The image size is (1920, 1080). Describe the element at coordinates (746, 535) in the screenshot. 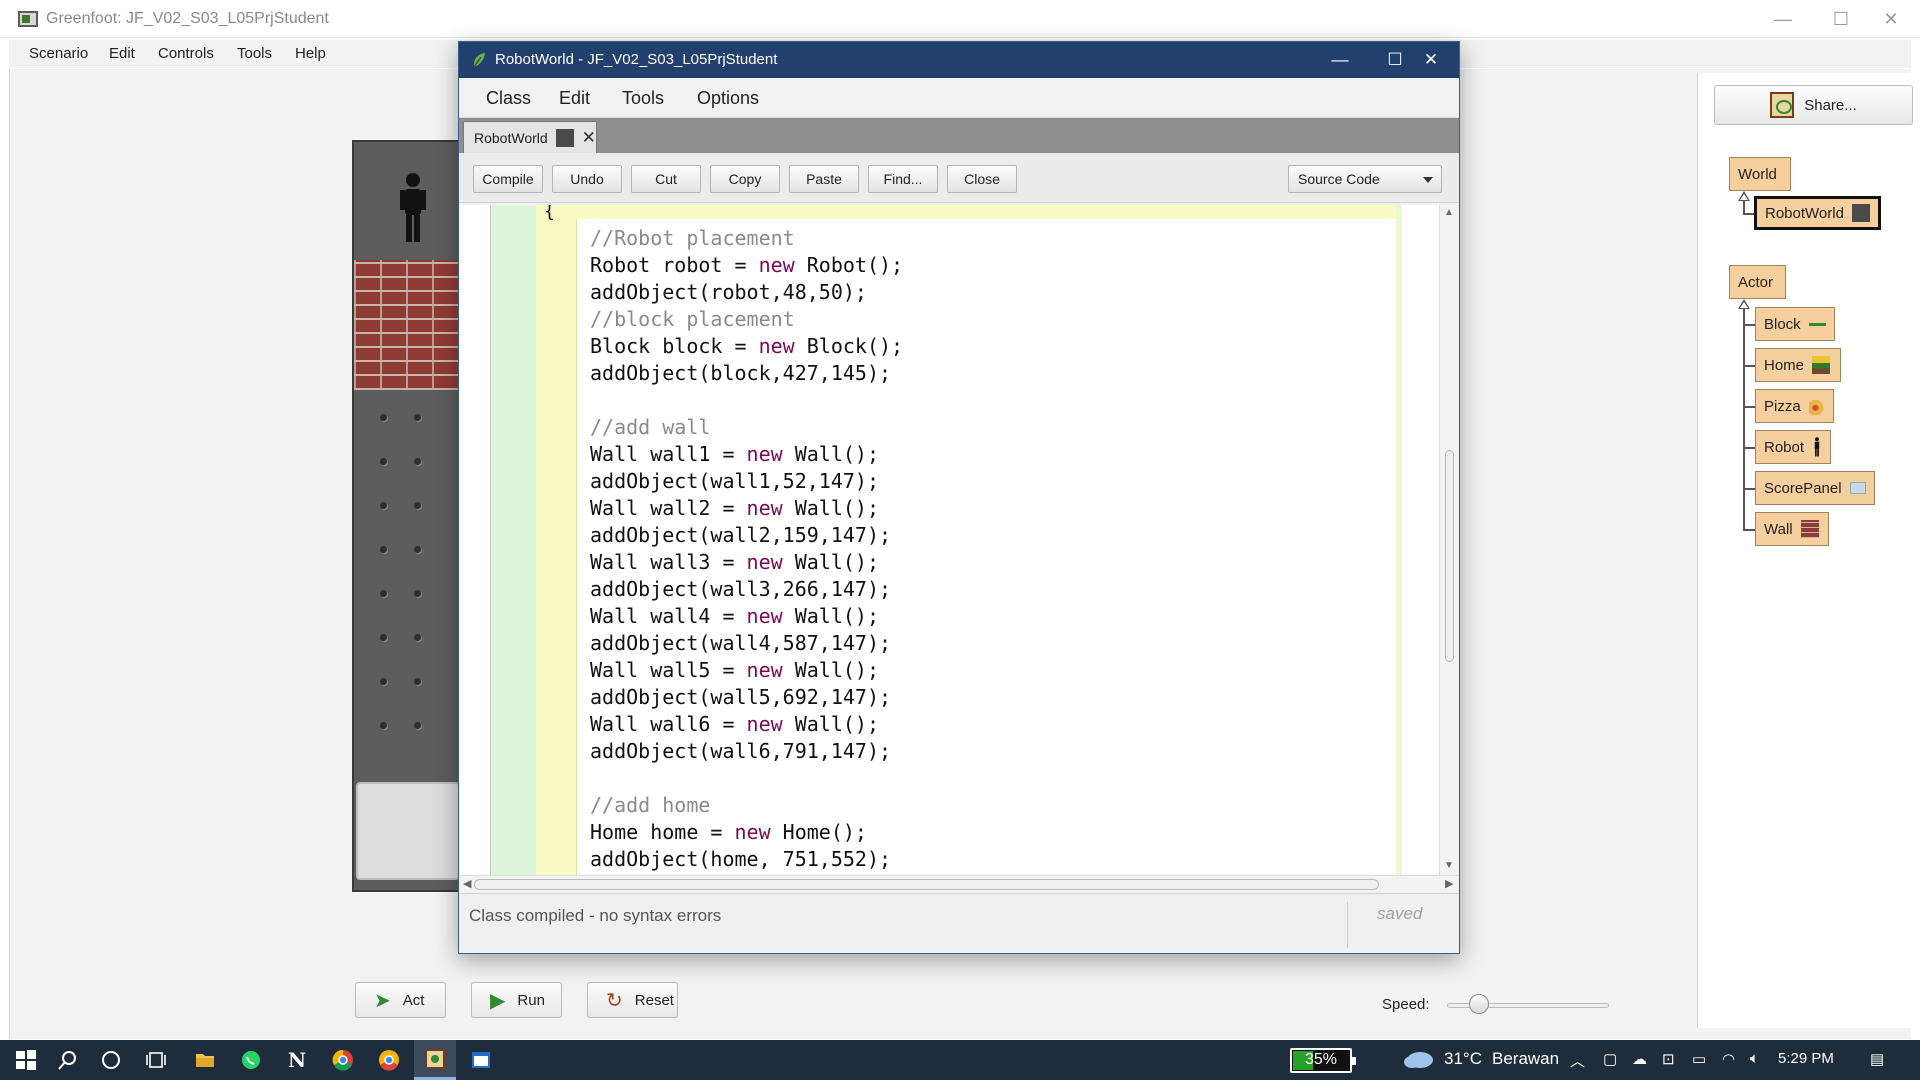

I see `code-line: addObject(wall2,159,147);` at that location.